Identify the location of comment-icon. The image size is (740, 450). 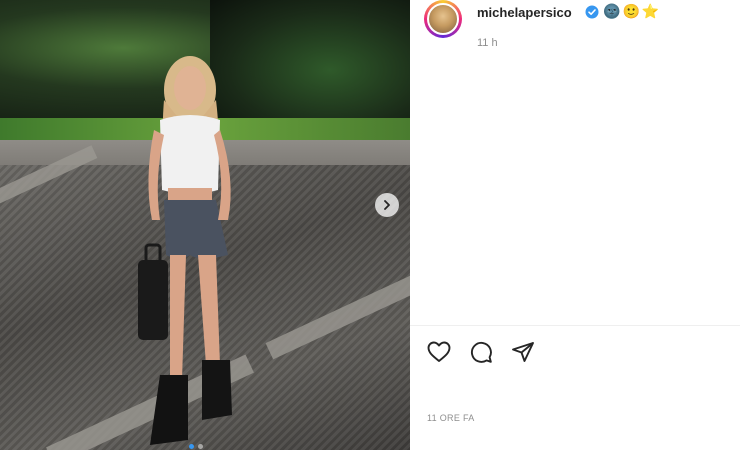
(481, 352).